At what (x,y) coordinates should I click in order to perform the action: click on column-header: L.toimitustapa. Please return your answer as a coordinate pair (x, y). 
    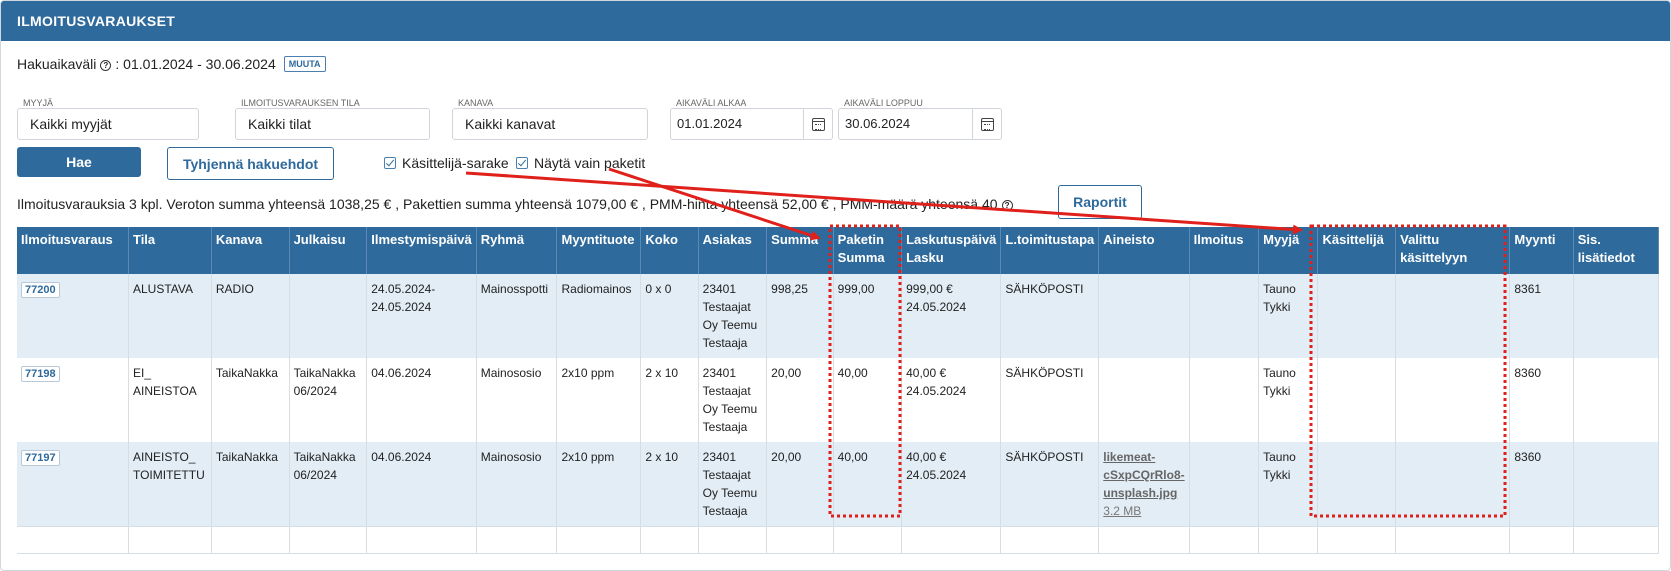
    Looking at the image, I should click on (1050, 250).